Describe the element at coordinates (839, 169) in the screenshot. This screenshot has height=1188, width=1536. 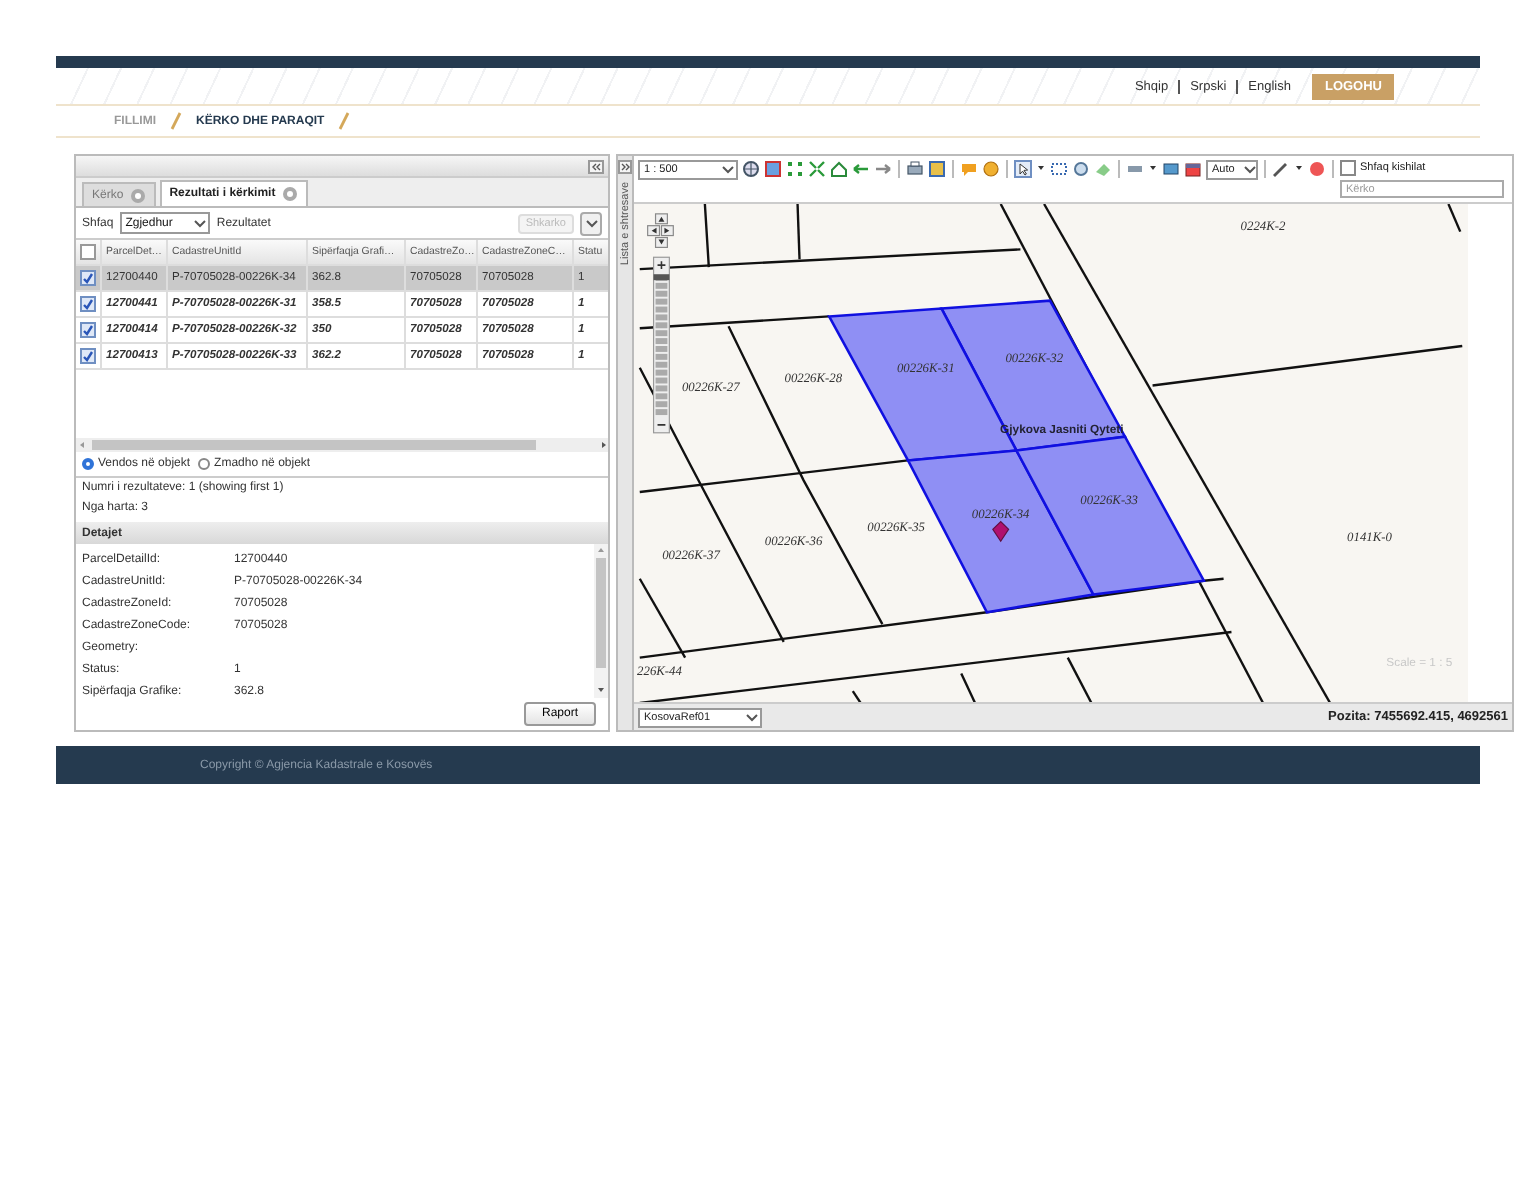
I see `home-icon` at that location.